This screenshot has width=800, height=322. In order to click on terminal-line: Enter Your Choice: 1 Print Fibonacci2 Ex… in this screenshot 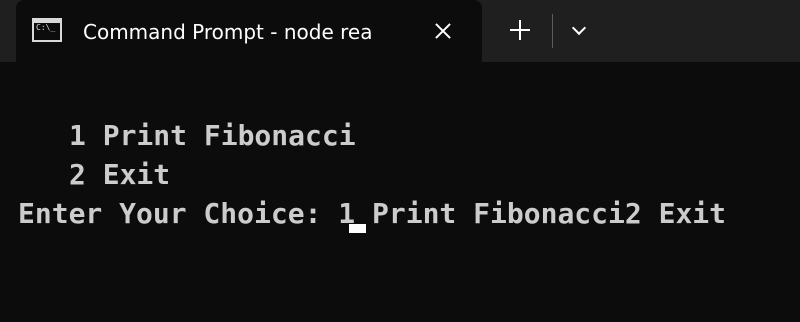, I will do `click(372, 213)`.